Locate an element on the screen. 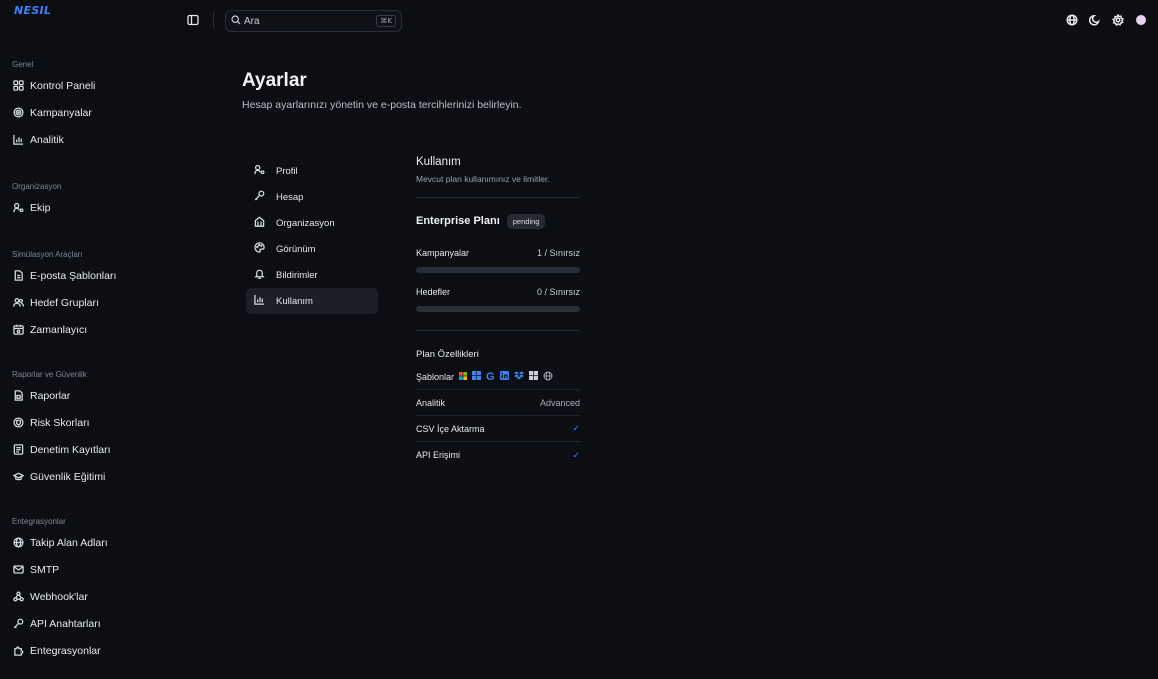 This screenshot has width=1158, height=679. feature-row-api: API Erişimi ✓ is located at coordinates (498, 455).